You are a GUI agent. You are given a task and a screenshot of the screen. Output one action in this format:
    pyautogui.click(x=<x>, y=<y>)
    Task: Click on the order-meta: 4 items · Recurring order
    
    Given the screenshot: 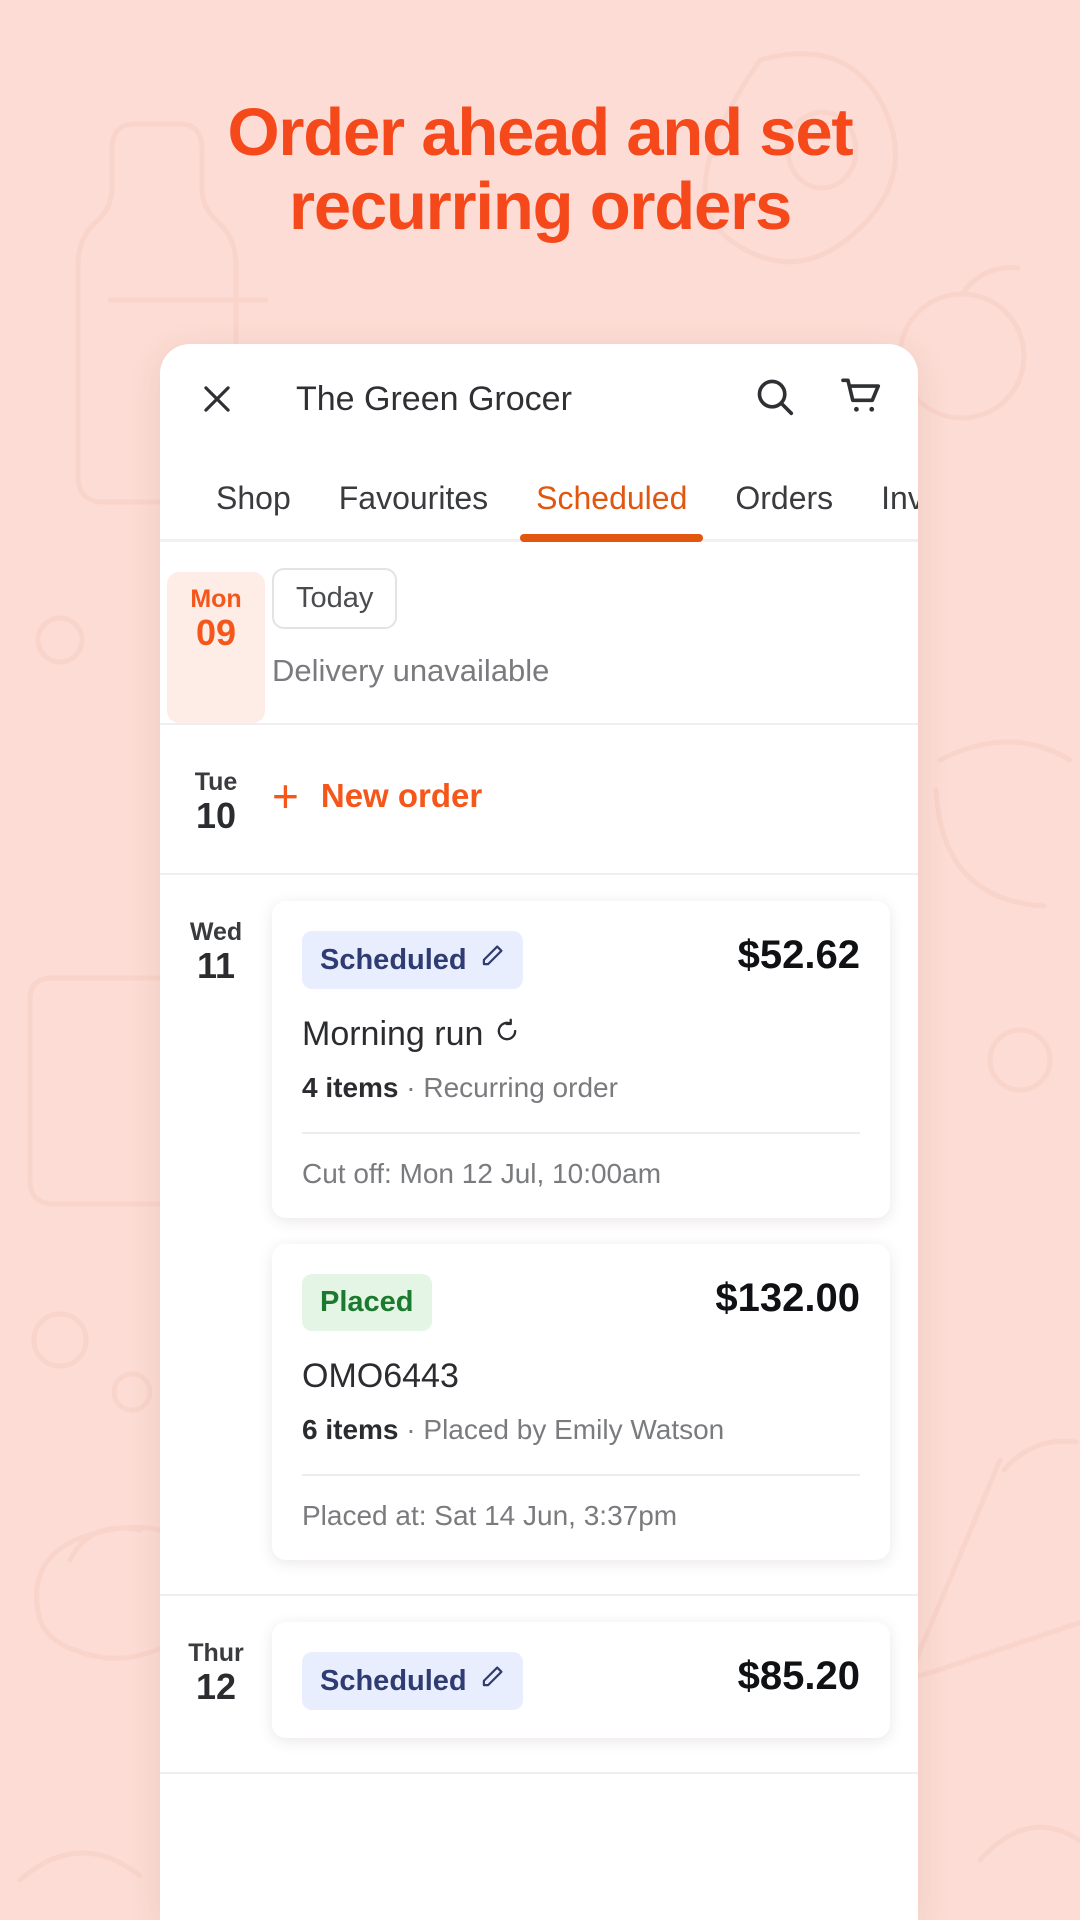 What is the action you would take?
    pyautogui.click(x=581, y=1088)
    